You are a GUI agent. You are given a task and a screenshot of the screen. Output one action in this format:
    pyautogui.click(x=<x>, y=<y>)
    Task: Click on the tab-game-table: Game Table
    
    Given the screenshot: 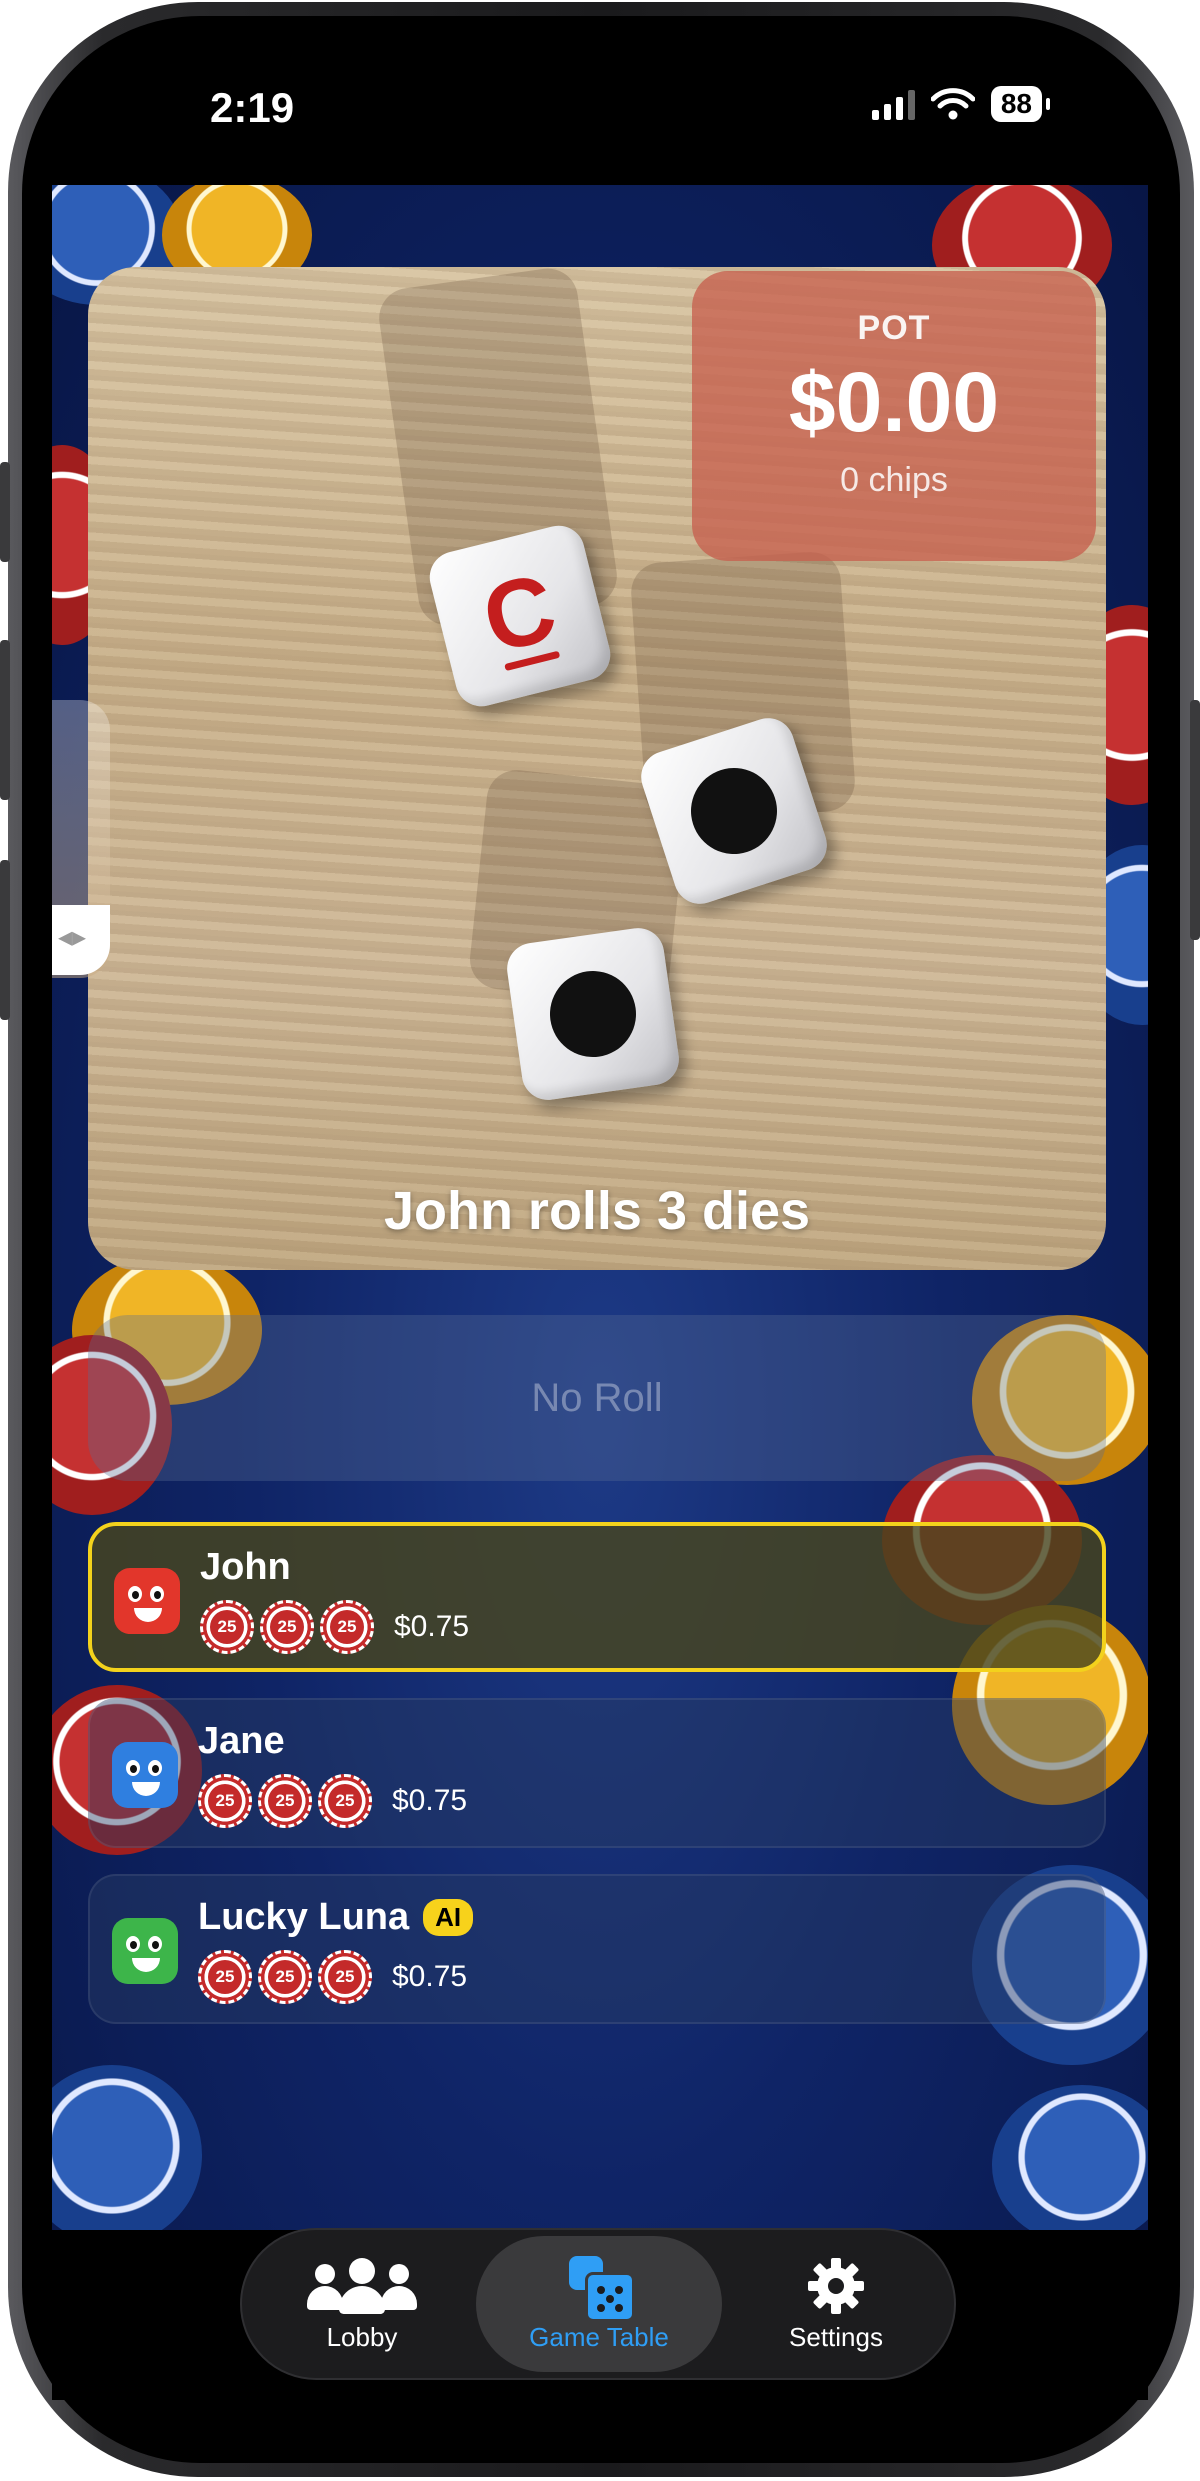 What is the action you would take?
    pyautogui.click(x=599, y=2304)
    